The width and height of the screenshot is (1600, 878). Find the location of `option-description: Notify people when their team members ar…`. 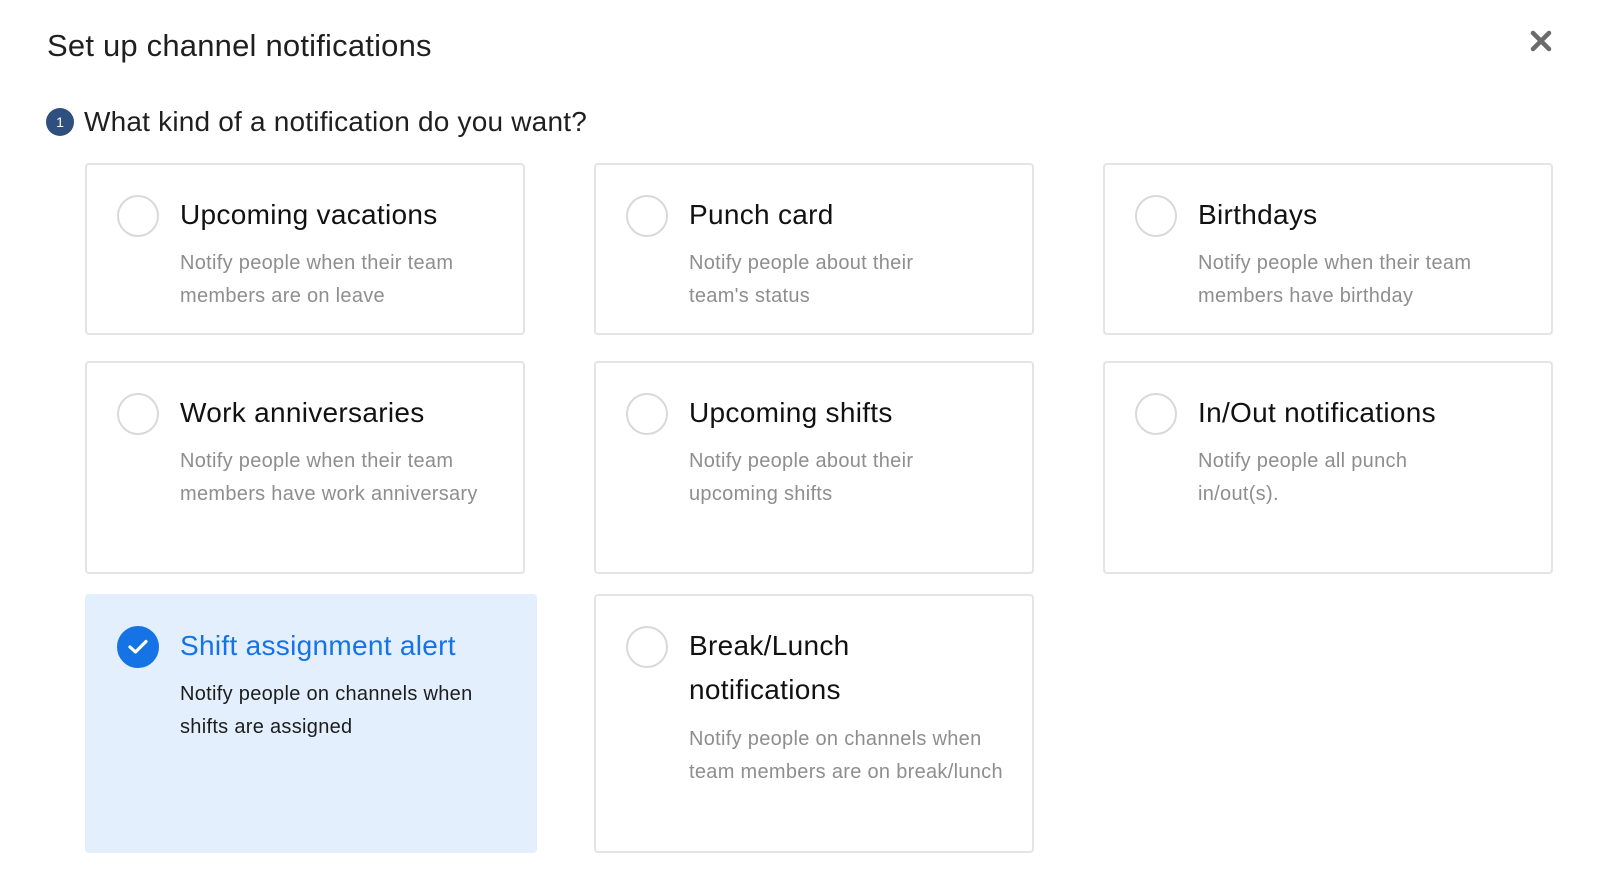

option-description: Notify people when their team members ar… is located at coordinates (317, 279).